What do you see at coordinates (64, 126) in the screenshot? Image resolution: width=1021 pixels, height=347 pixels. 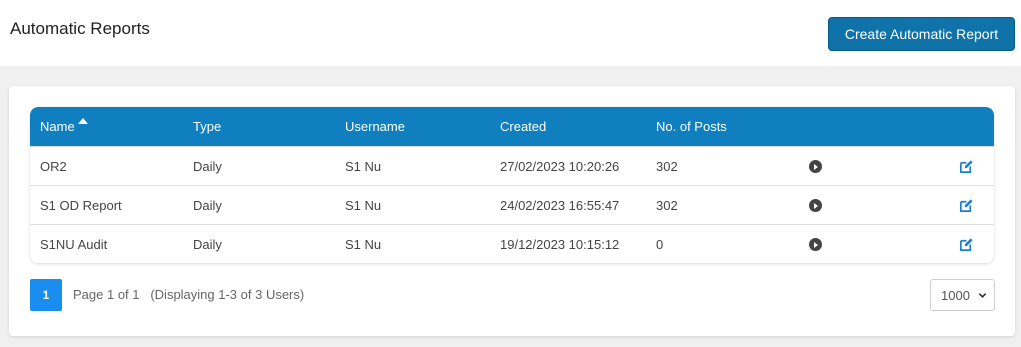 I see `column-header-name: Name` at bounding box center [64, 126].